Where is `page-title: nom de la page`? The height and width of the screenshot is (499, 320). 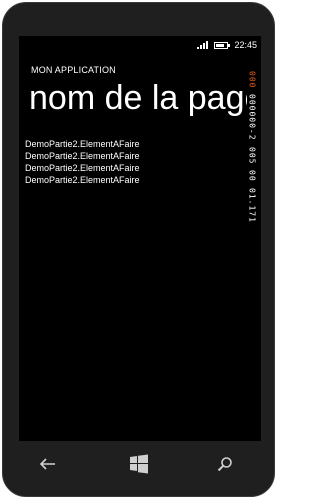 page-title: nom de la page is located at coordinates (138, 98).